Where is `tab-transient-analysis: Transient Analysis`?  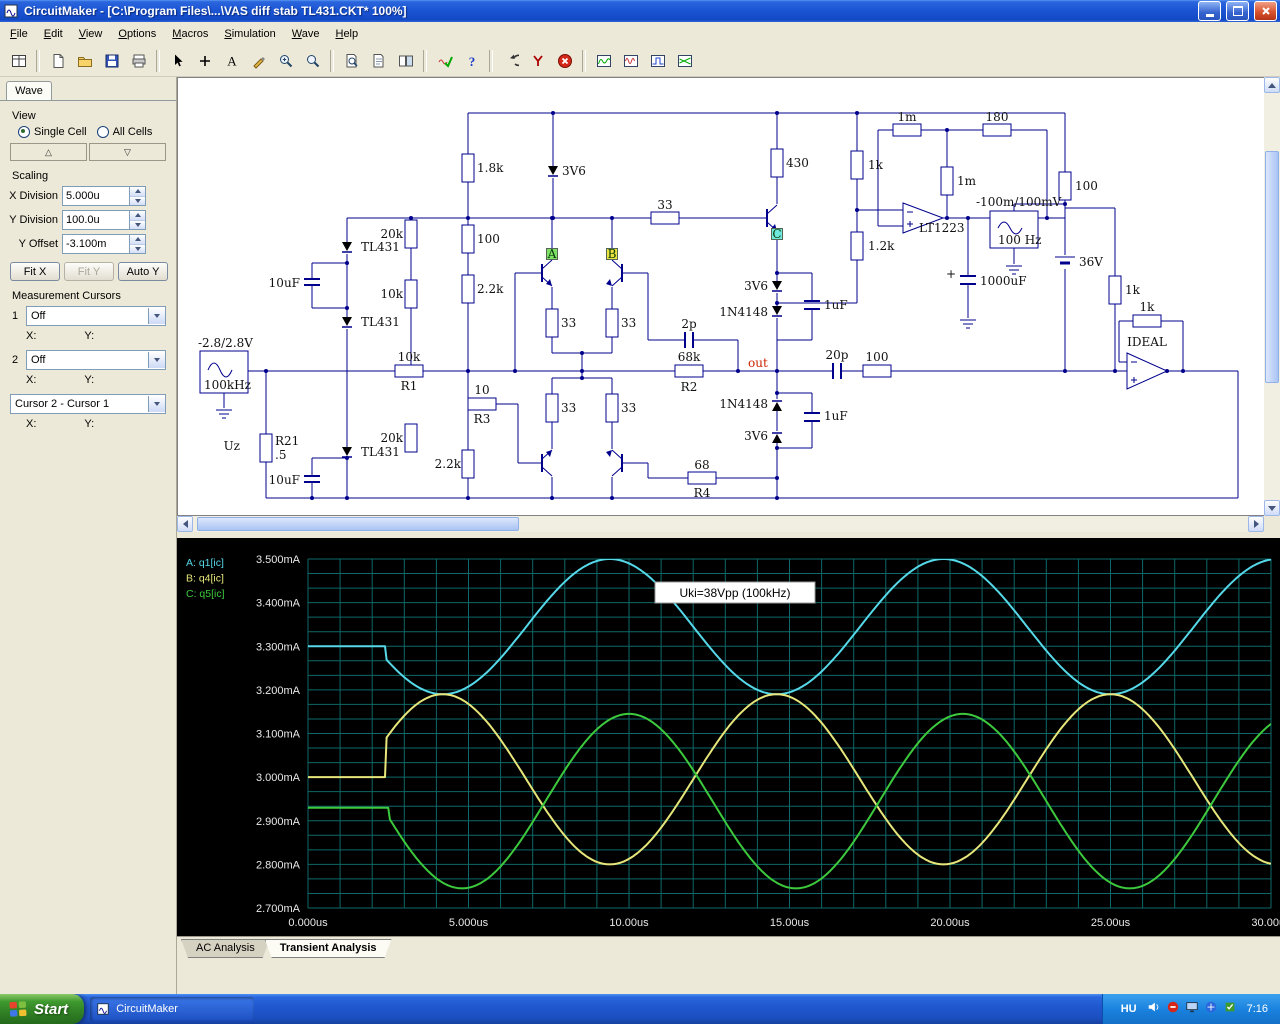
tab-transient-analysis: Transient Analysis is located at coordinates (328, 948).